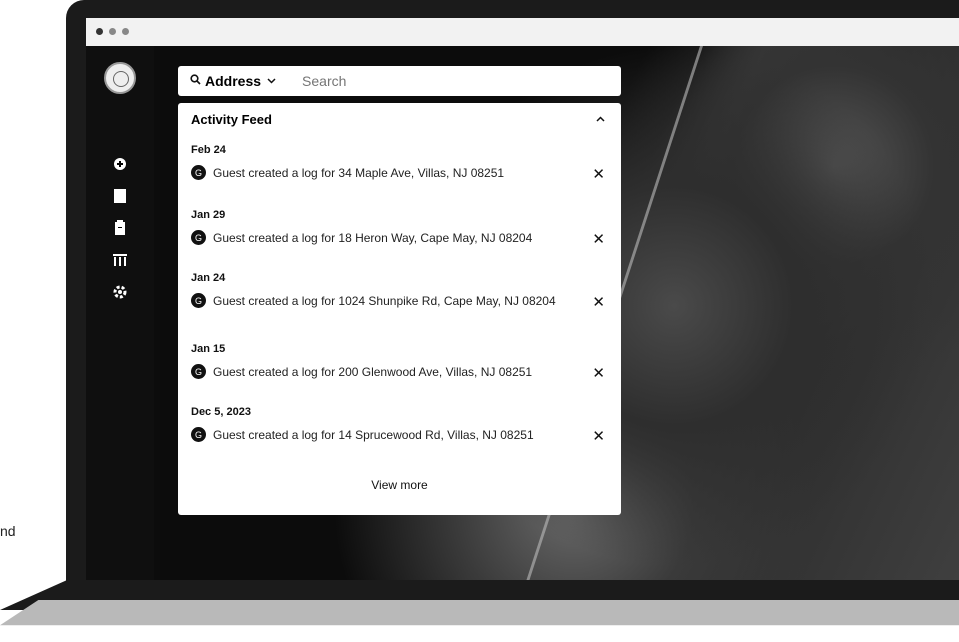 The image size is (959, 642). What do you see at coordinates (231, 119) in the screenshot?
I see `activity-feed-title: Activity Feed` at bounding box center [231, 119].